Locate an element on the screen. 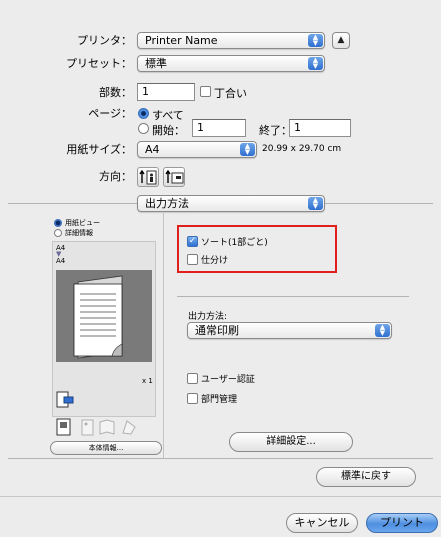 The width and height of the screenshot is (441, 537). panel-divider is located at coordinates (163, 335).